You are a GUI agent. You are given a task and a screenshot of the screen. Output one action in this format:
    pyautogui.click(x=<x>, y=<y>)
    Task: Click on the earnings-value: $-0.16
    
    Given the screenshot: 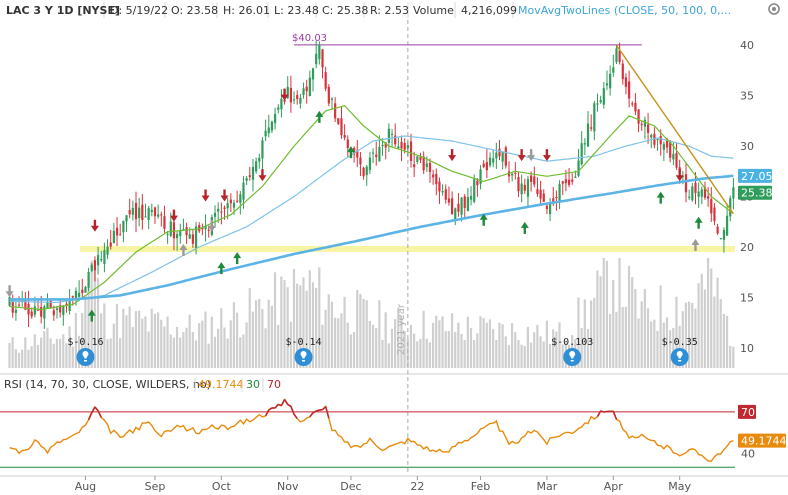 What is the action you would take?
    pyautogui.click(x=85, y=342)
    